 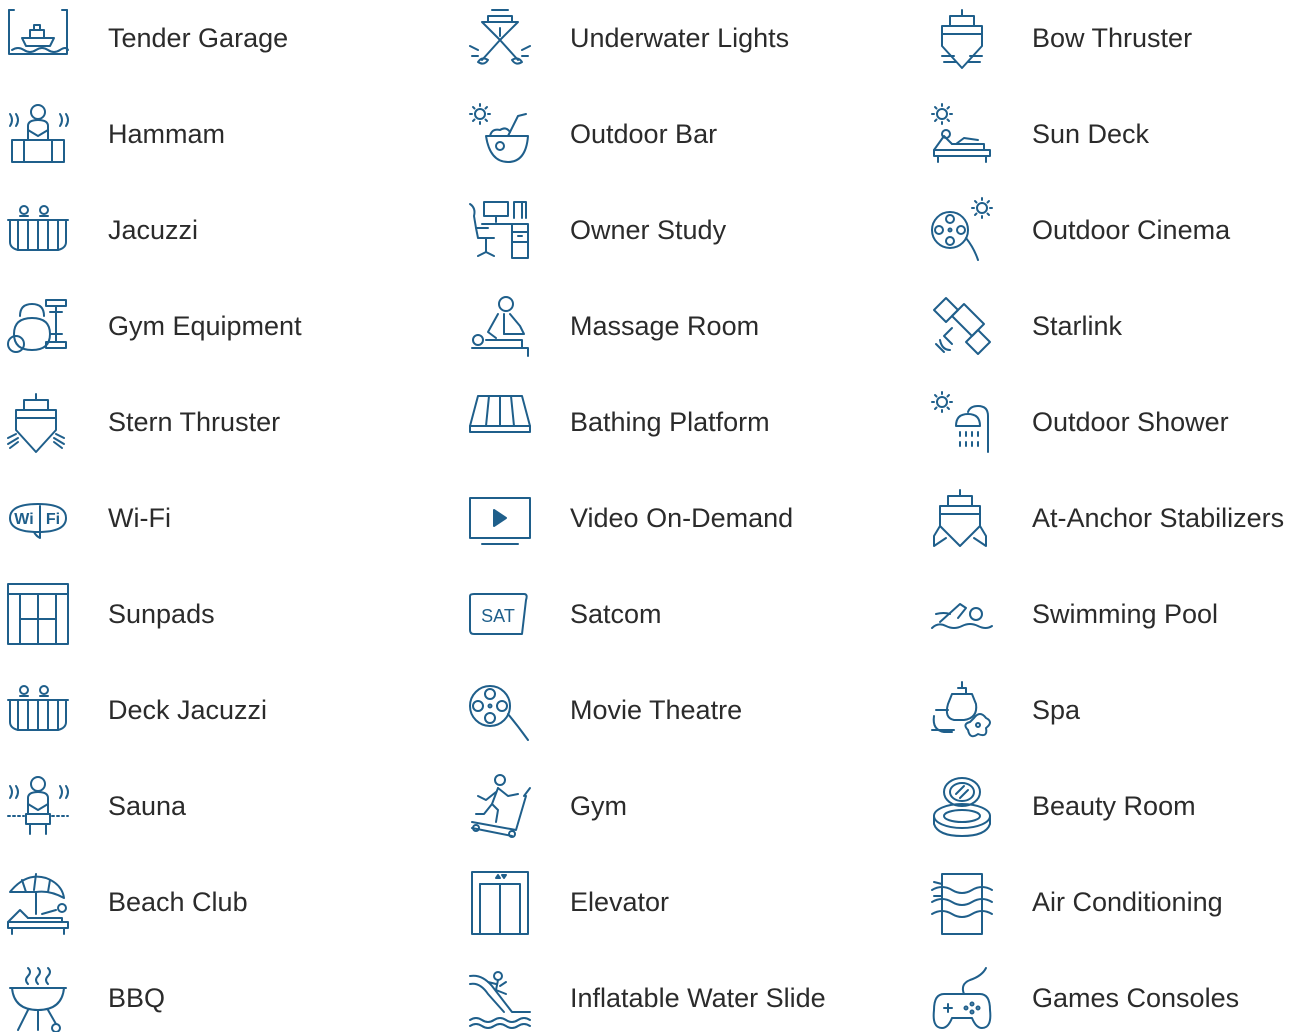 What do you see at coordinates (962, 614) in the screenshot?
I see `swimming-pool-icon` at bounding box center [962, 614].